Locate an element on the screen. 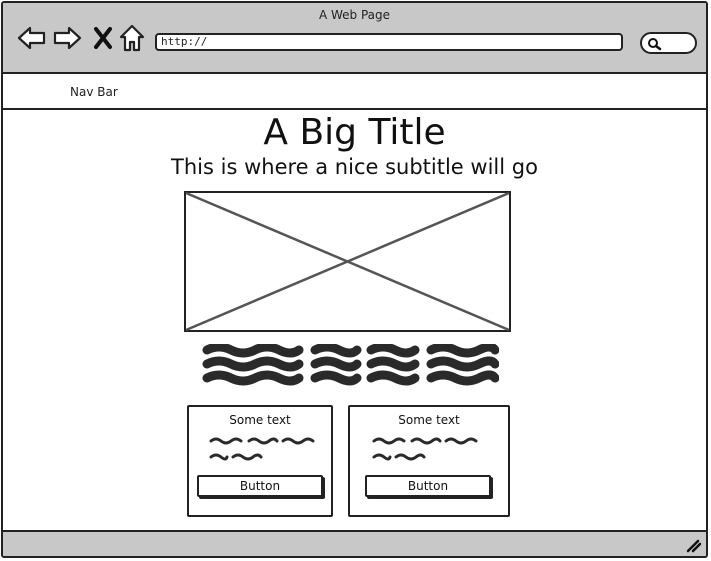 This screenshot has width=711, height=561. nav-bar: Nav Bar is located at coordinates (354, 92).